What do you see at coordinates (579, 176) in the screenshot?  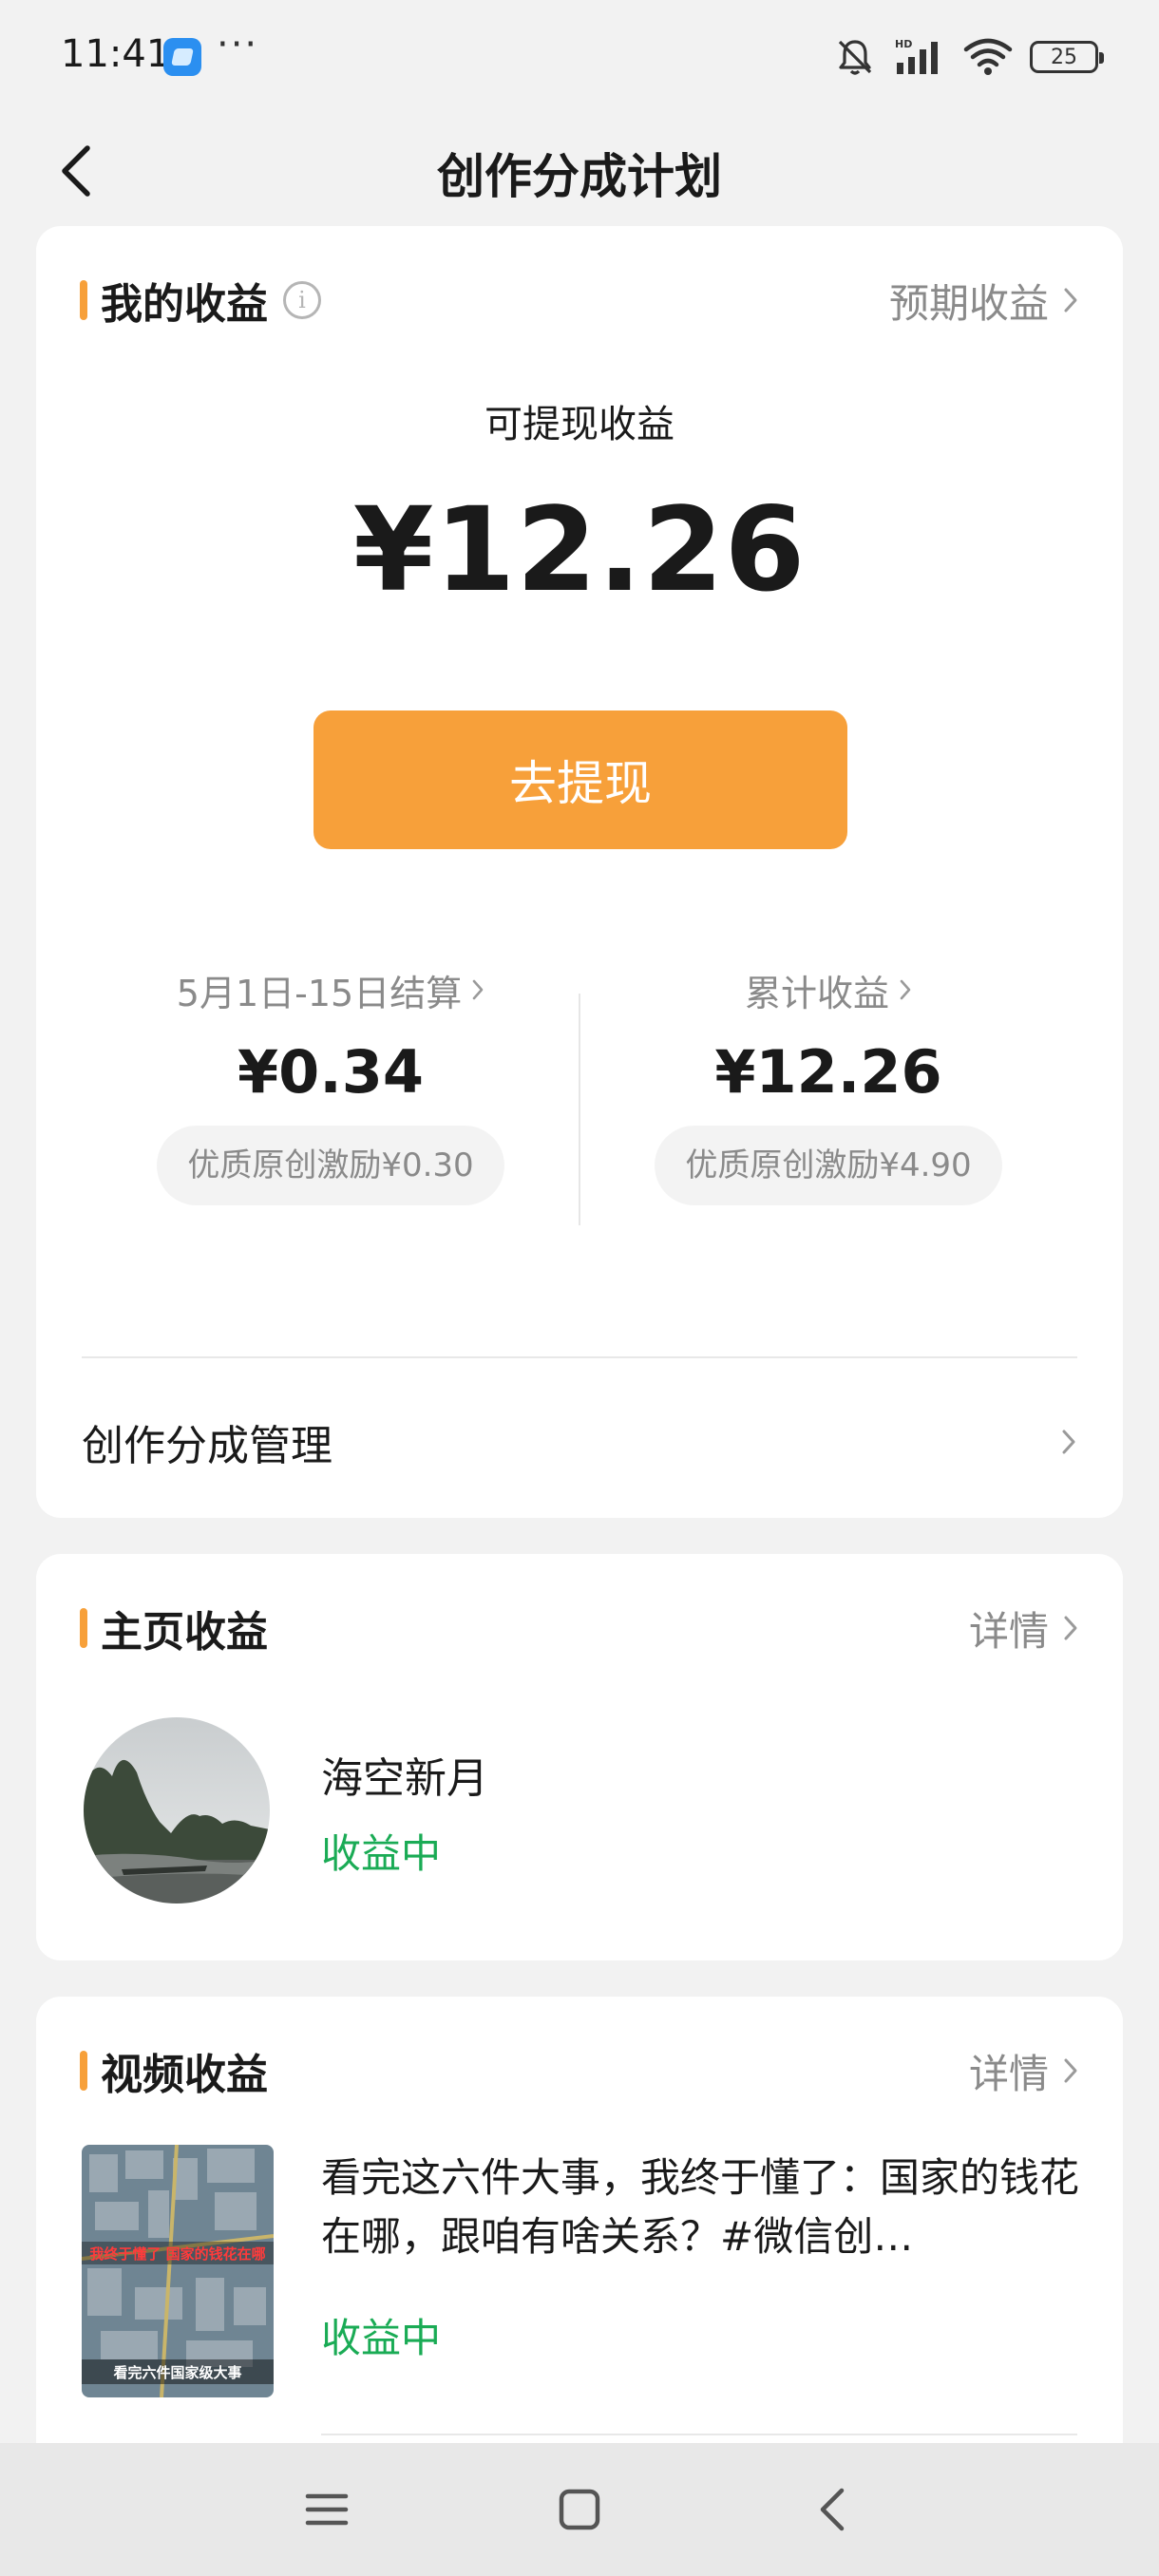 I see `page-title: 创作分成计划` at bounding box center [579, 176].